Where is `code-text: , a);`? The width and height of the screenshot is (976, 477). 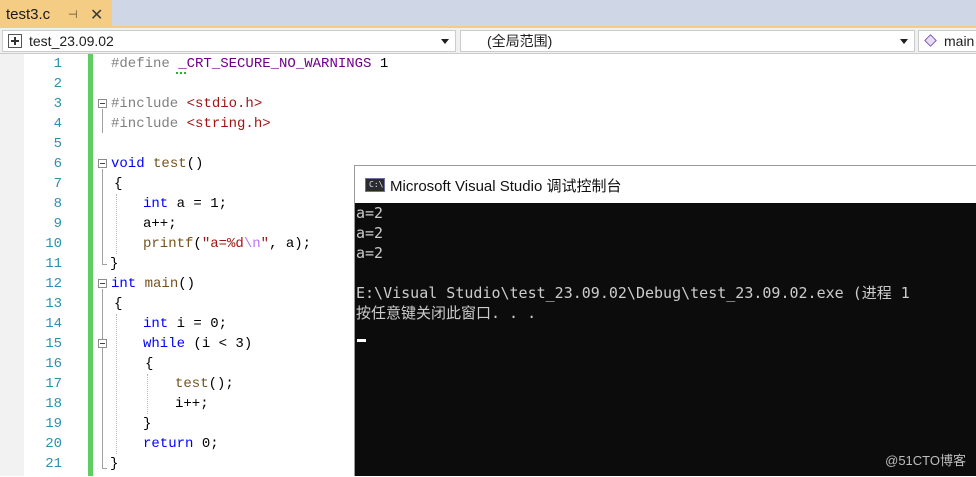 code-text: , a); is located at coordinates (290, 244).